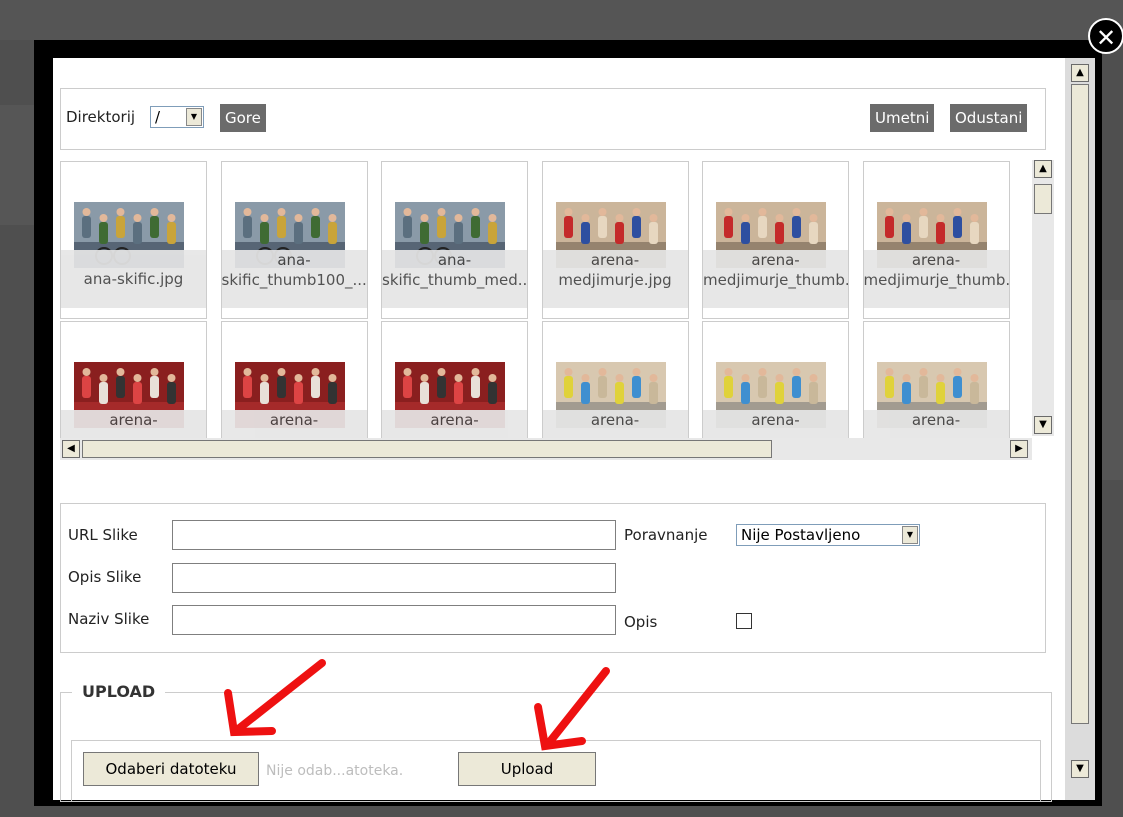 Image resolution: width=1123 pixels, height=817 pixels. What do you see at coordinates (527, 769) in the screenshot?
I see `upload-button: Upload` at bounding box center [527, 769].